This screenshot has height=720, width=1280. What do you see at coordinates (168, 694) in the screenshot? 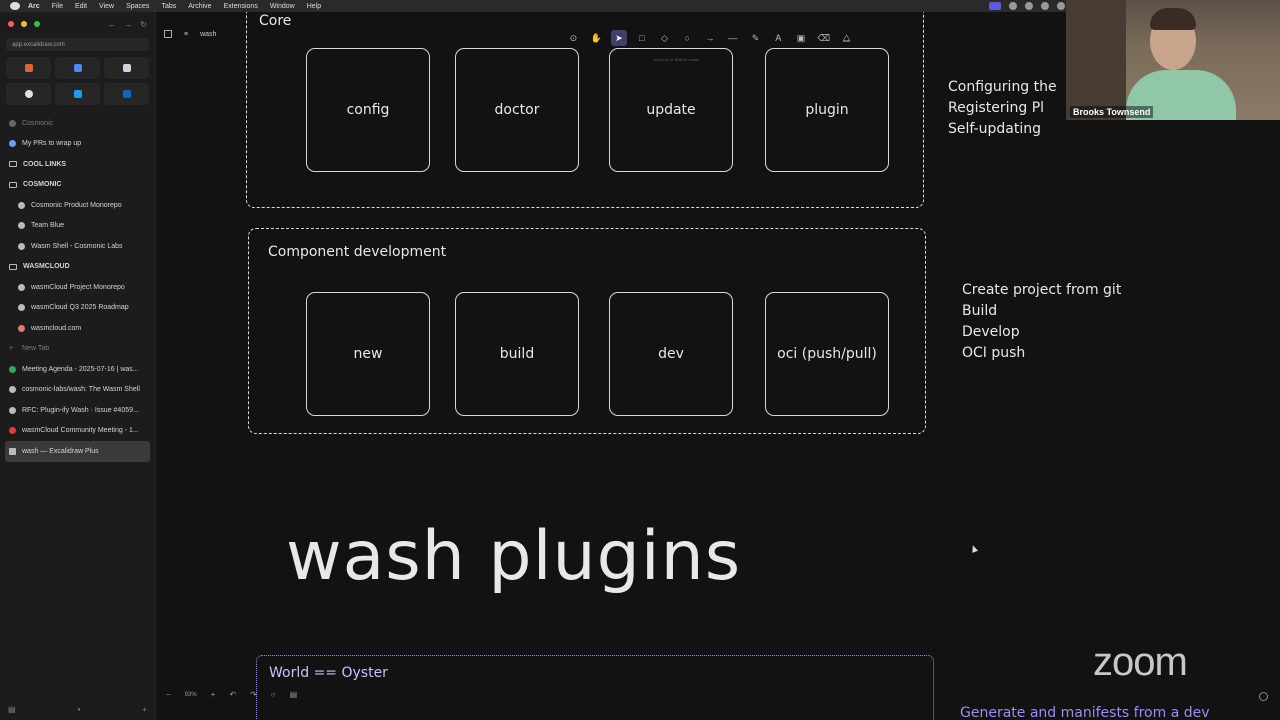
I see `zoom-out-icon: −` at bounding box center [168, 694].